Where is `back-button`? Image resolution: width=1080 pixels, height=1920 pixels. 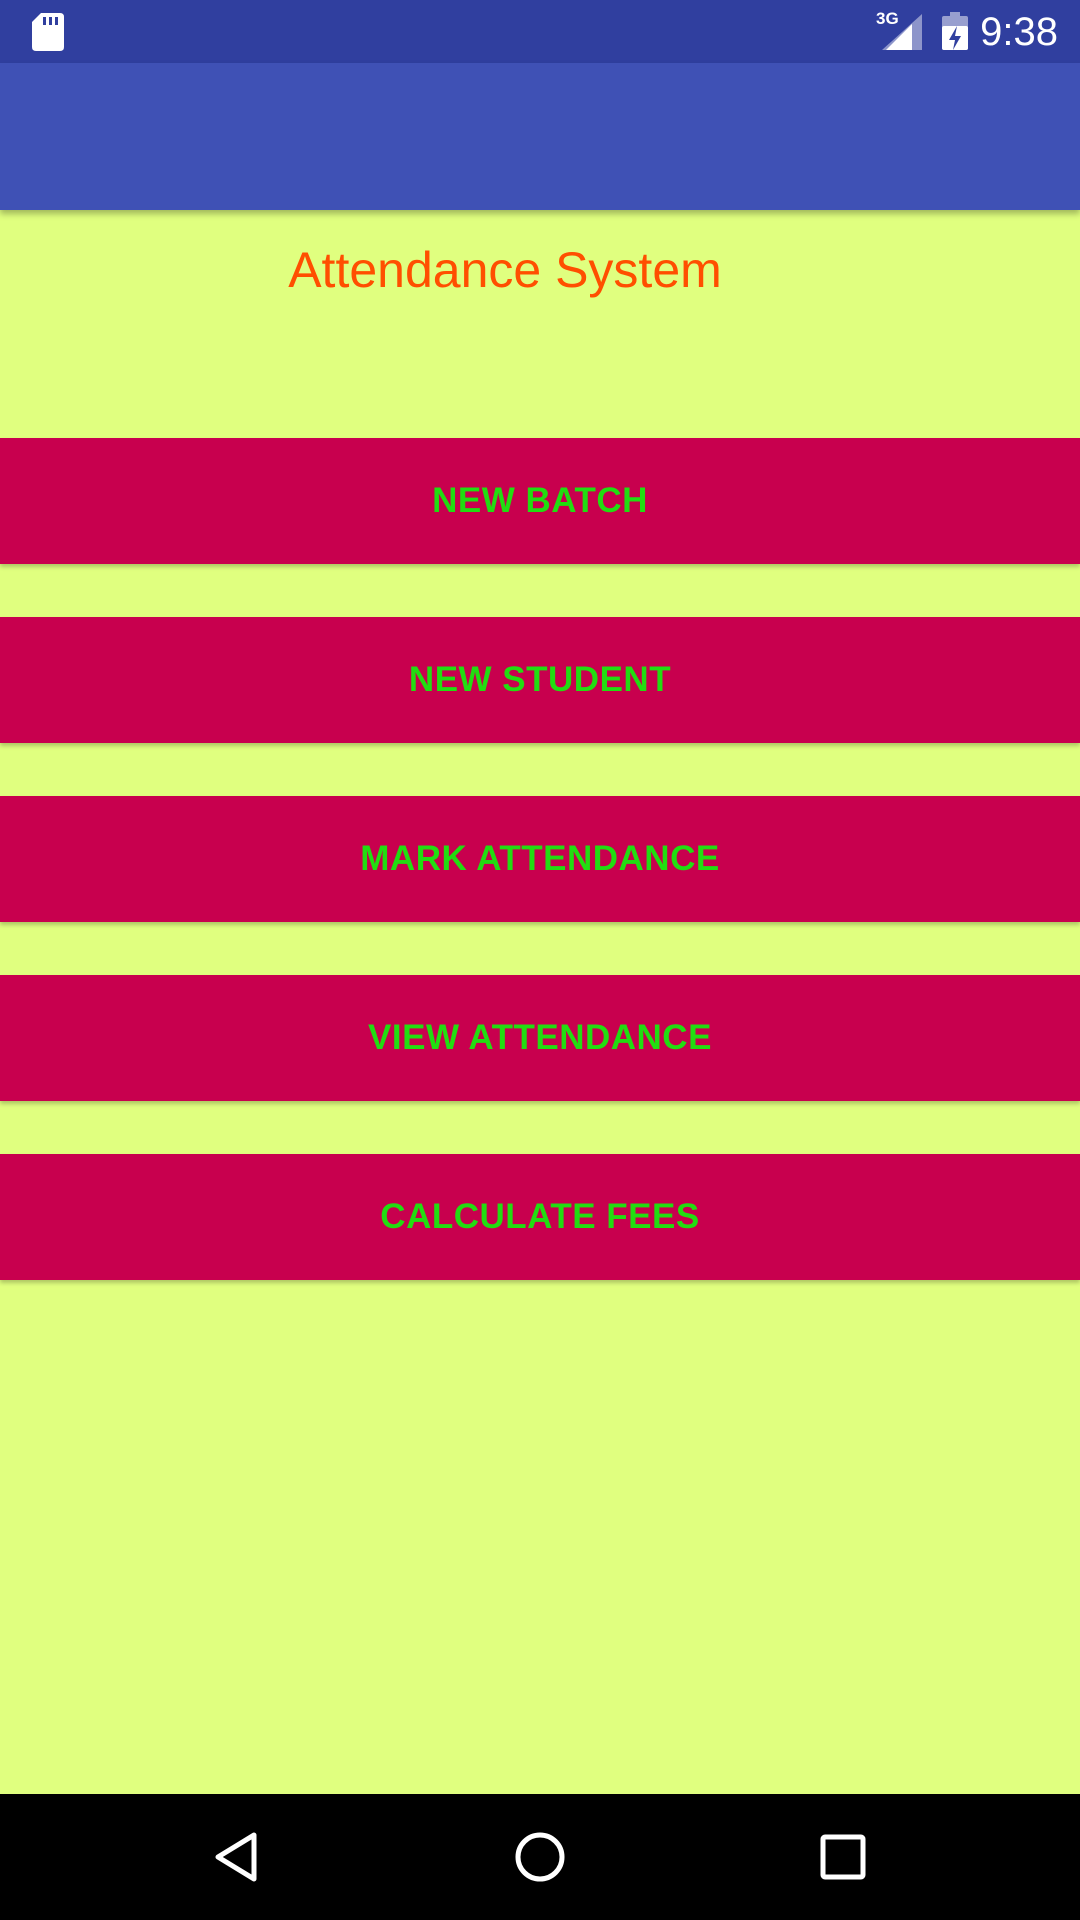 back-button is located at coordinates (236, 1857).